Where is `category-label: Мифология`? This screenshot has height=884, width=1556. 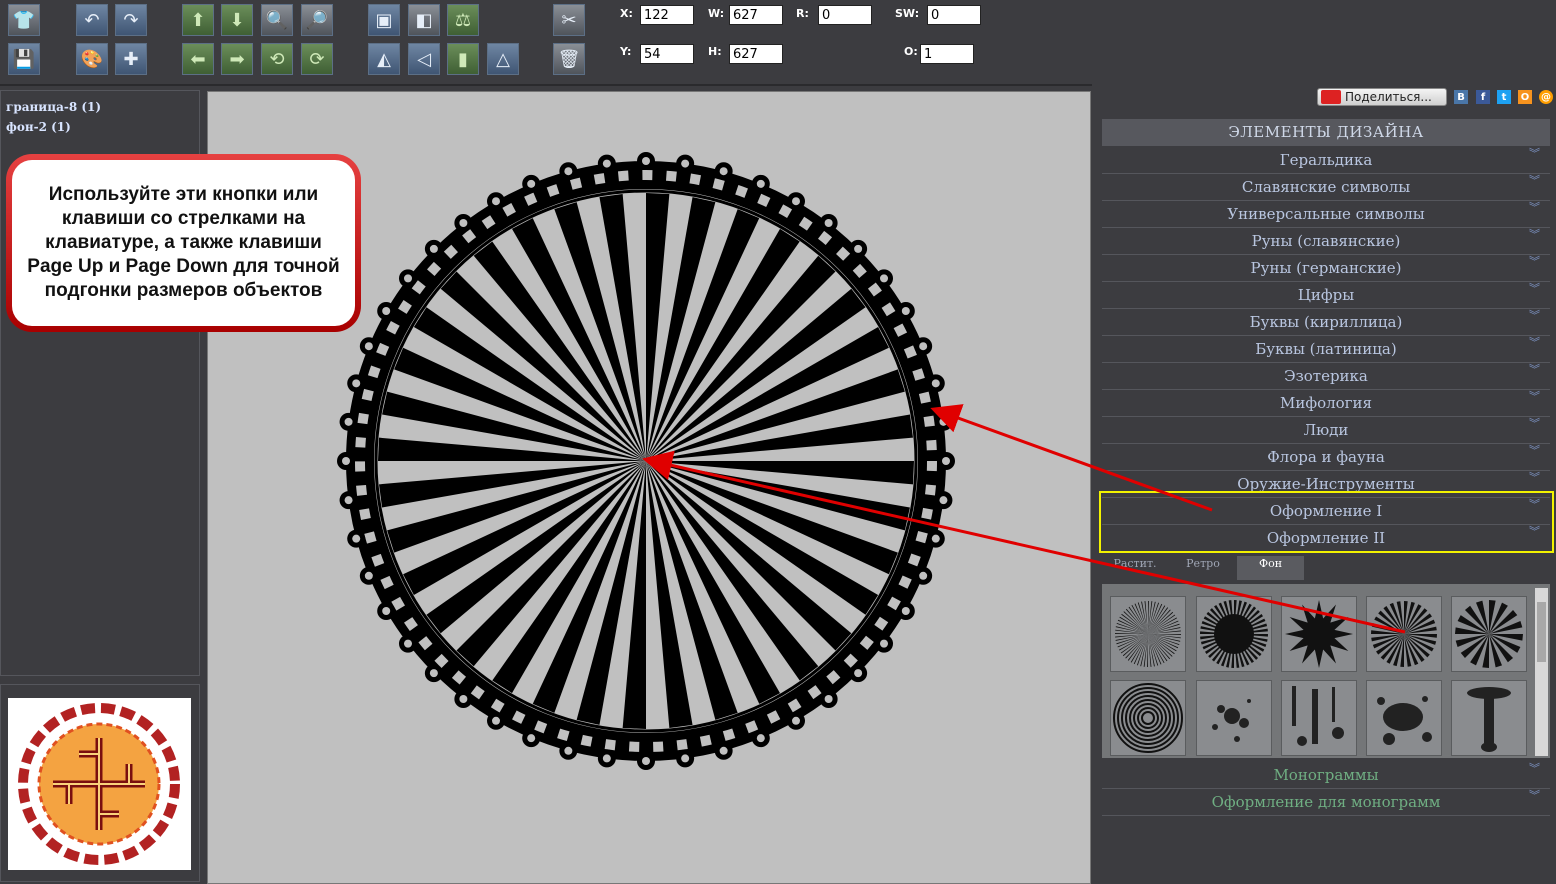 category-label: Мифология is located at coordinates (1325, 403).